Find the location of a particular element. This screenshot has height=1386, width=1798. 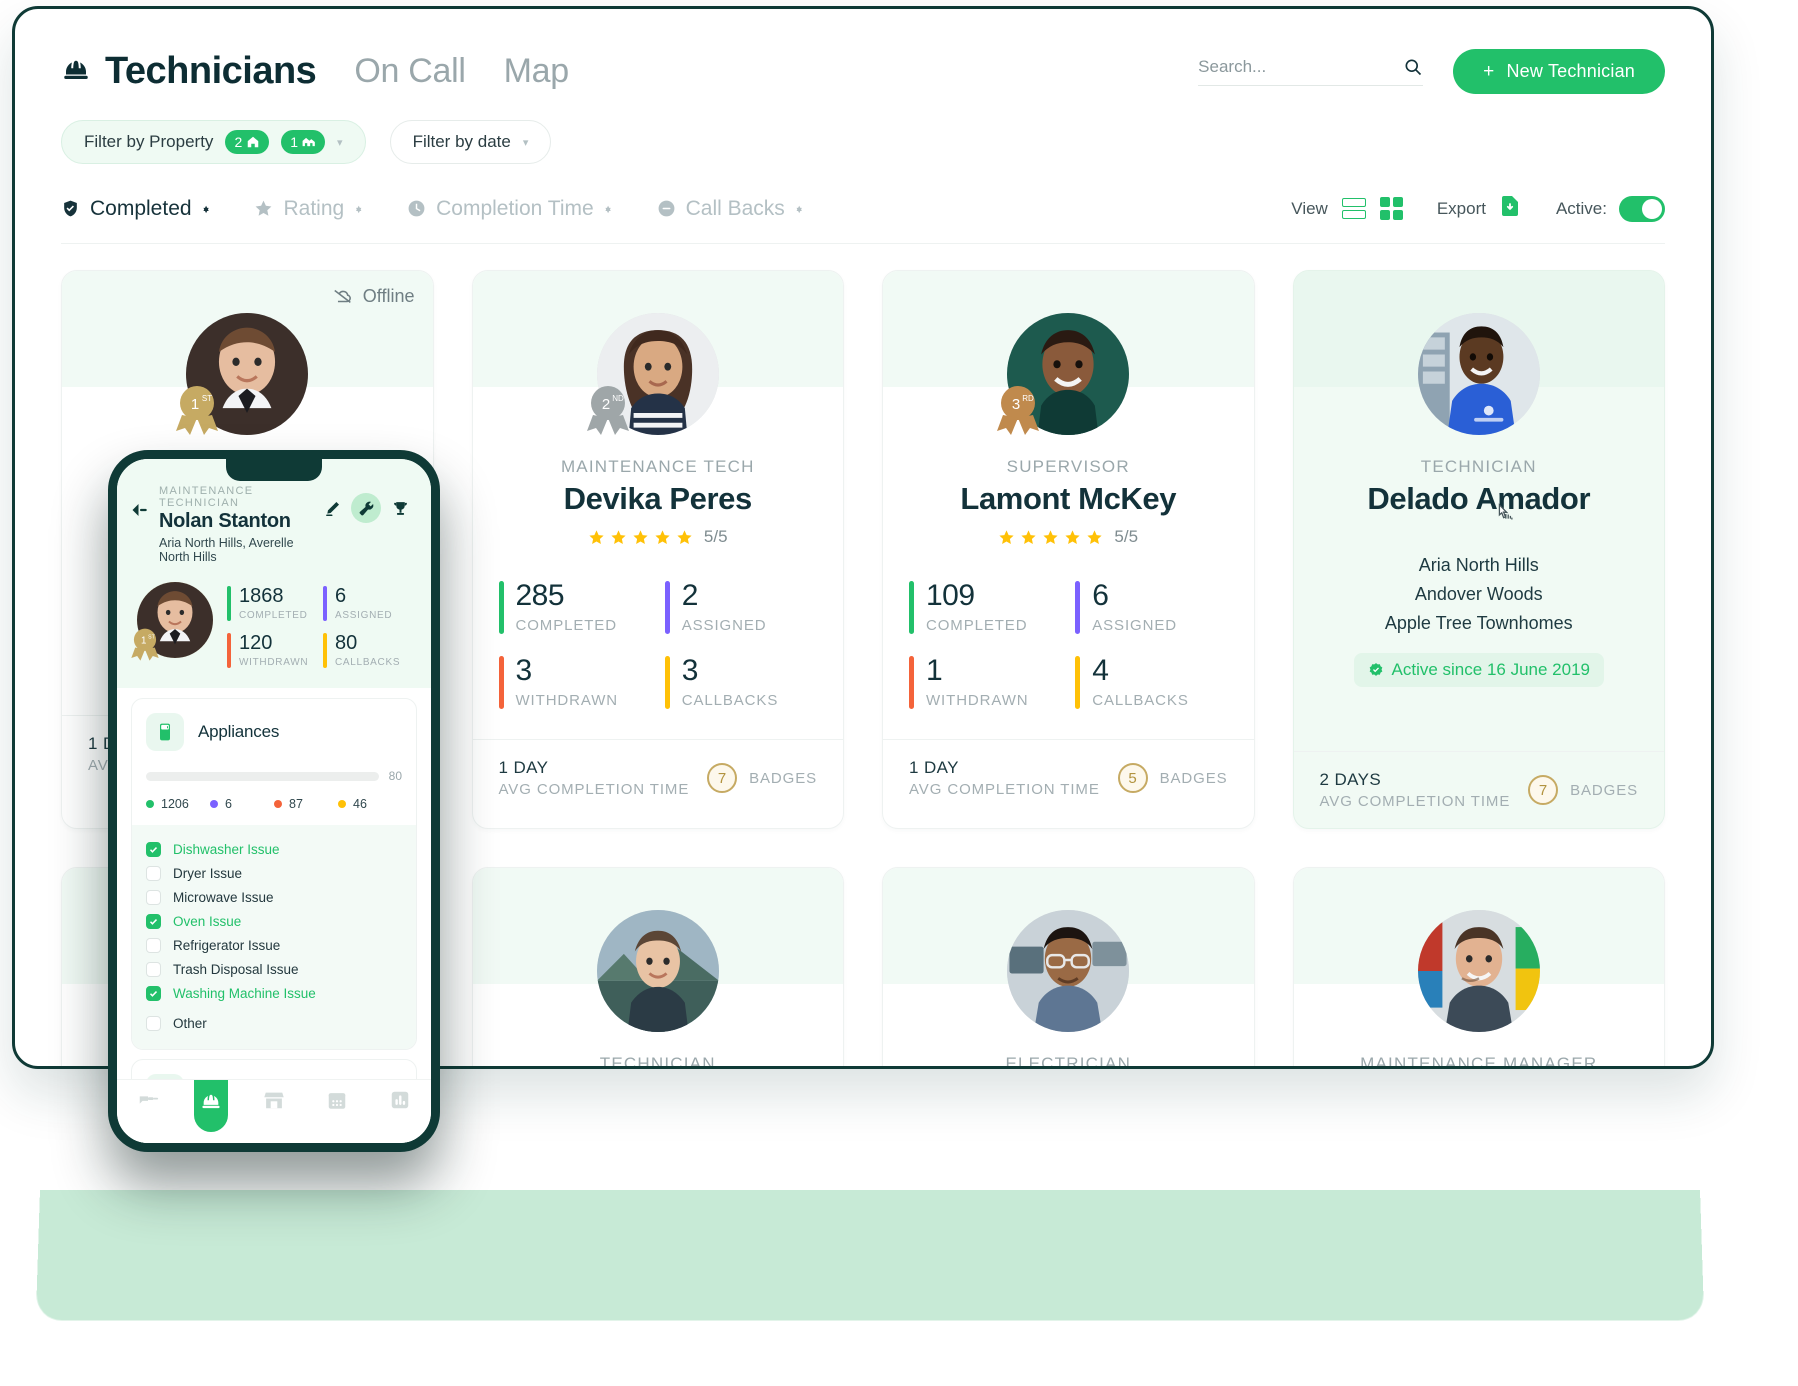

back-arrow-icon is located at coordinates (140, 510).